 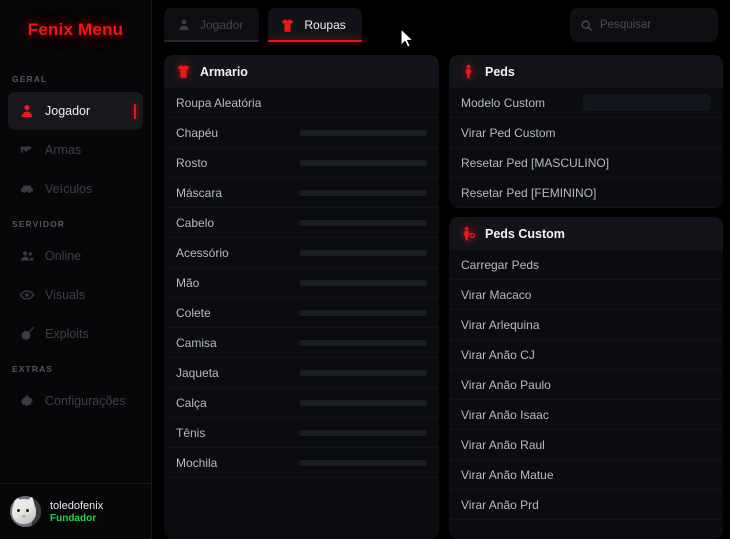 What do you see at coordinates (26, 189) in the screenshot?
I see `car-icon` at bounding box center [26, 189].